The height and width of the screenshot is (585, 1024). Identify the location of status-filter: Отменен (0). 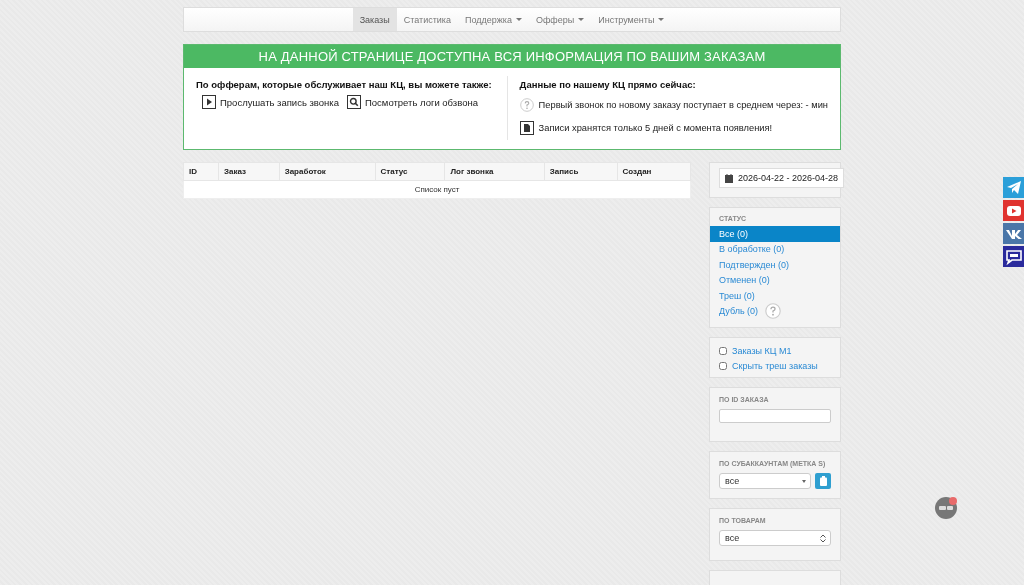
(744, 280).